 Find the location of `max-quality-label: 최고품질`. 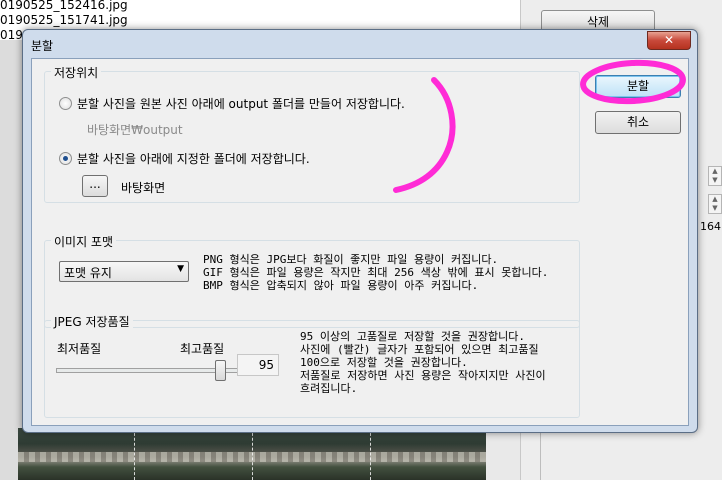

max-quality-label: 최고품질 is located at coordinates (202, 349).